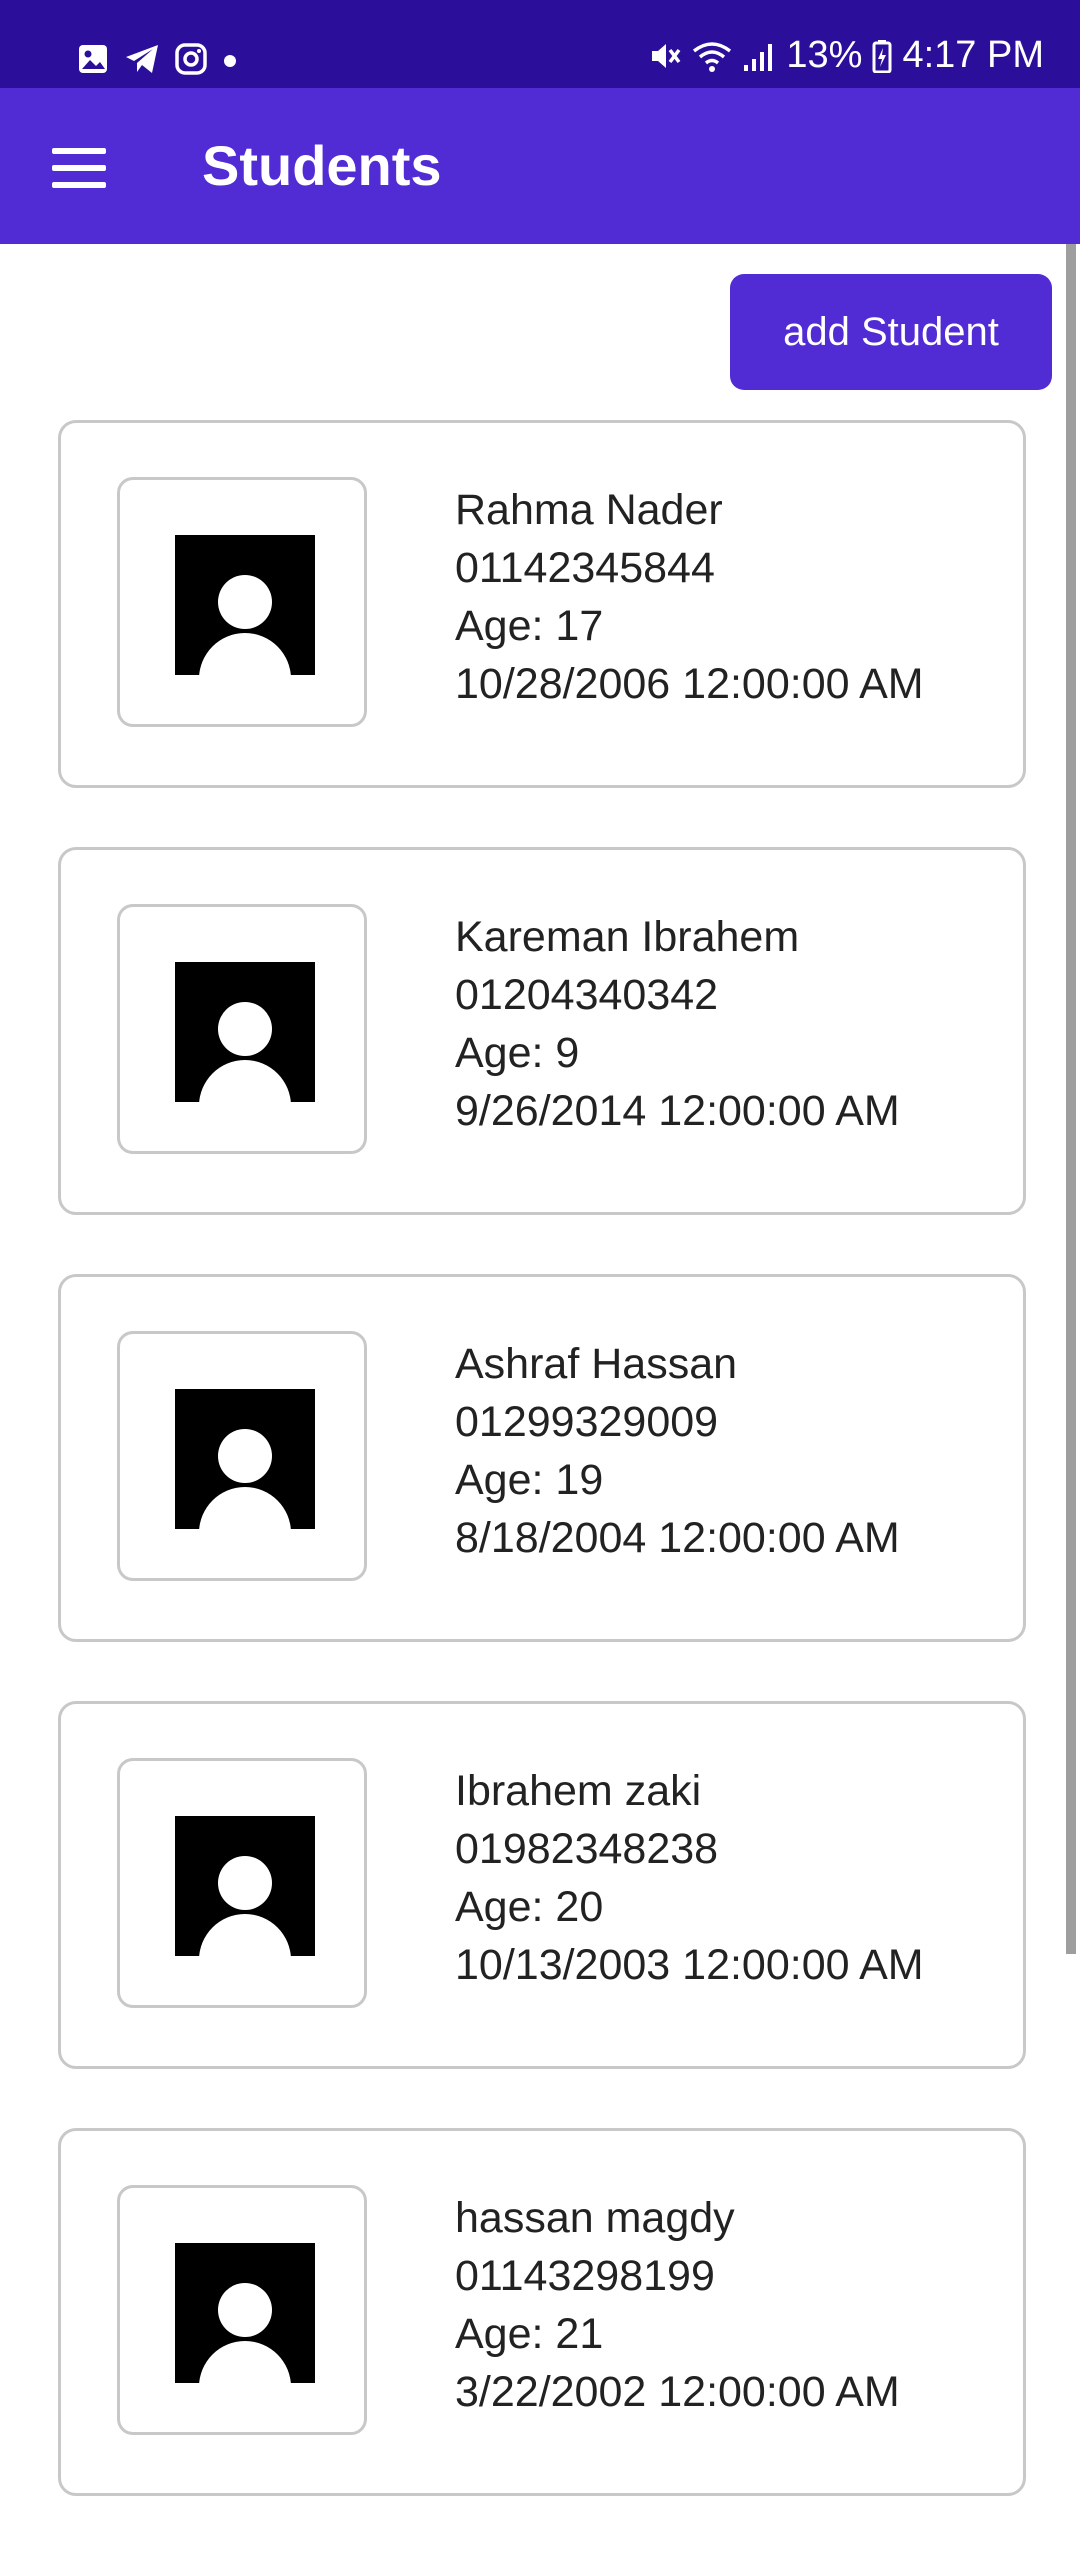 This screenshot has width=1080, height=2555. I want to click on battery-percent: 13%, so click(824, 55).